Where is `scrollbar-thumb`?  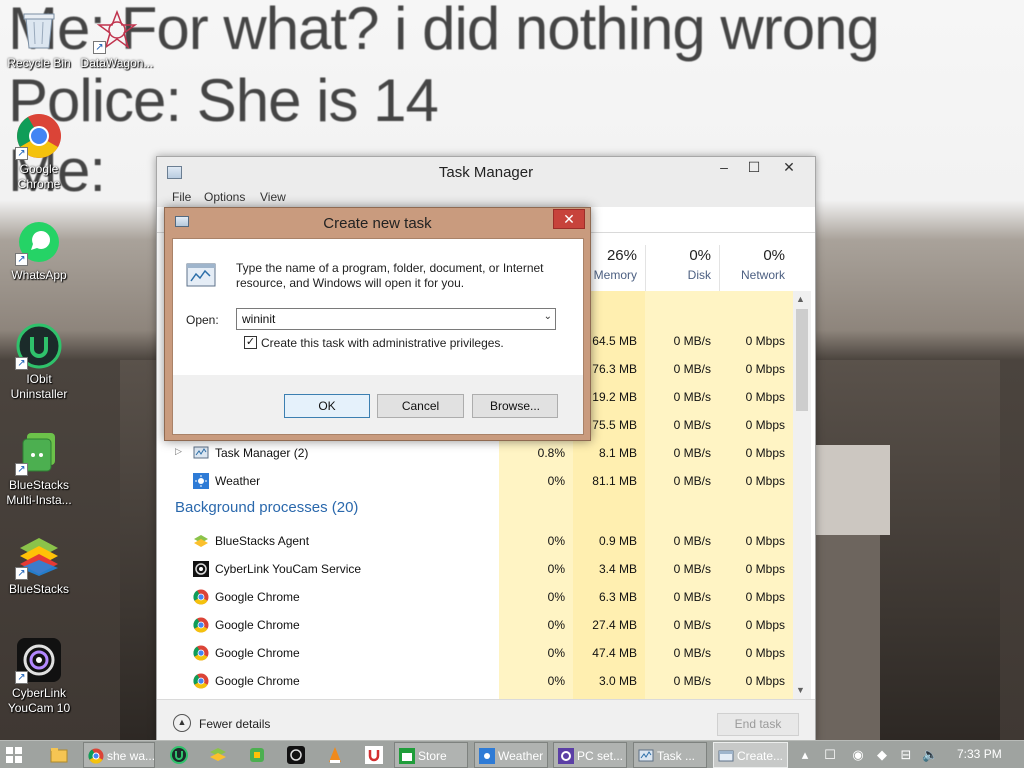
scrollbar-thumb is located at coordinates (802, 360).